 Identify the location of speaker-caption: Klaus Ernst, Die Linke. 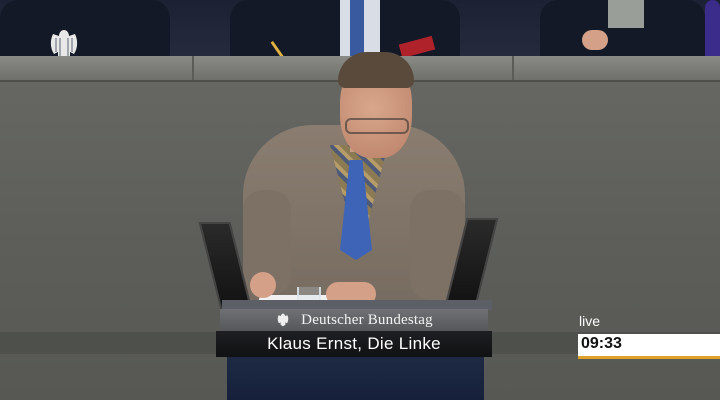
(354, 343).